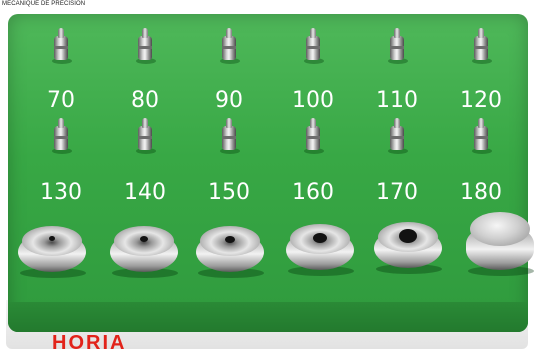 Image resolution: width=536 pixels, height=355 pixels. I want to click on size-label: 140, so click(145, 192).